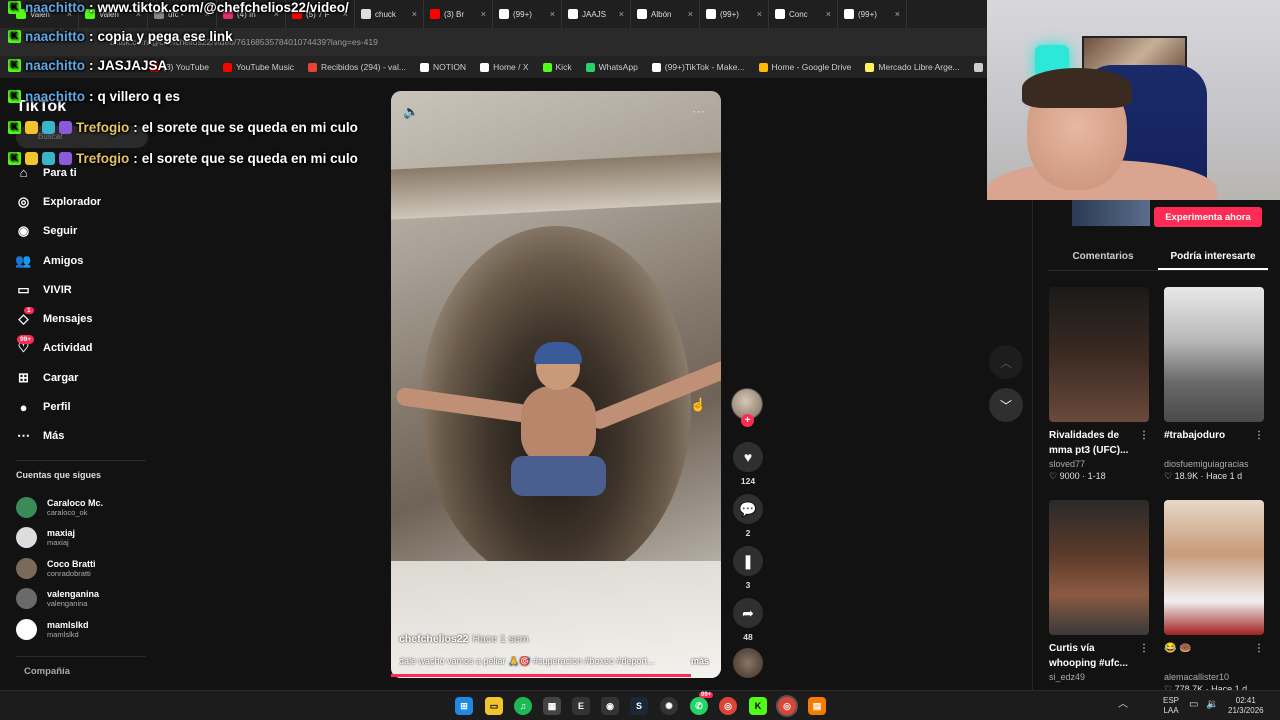 The height and width of the screenshot is (720, 1280). Describe the element at coordinates (610, 706) in the screenshot. I see `obs-icon: ◉` at that location.